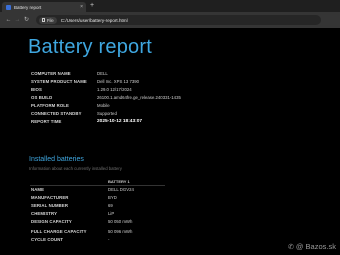  What do you see at coordinates (56, 159) in the screenshot?
I see `installed-batteries-heading: Installed batteries` at bounding box center [56, 159].